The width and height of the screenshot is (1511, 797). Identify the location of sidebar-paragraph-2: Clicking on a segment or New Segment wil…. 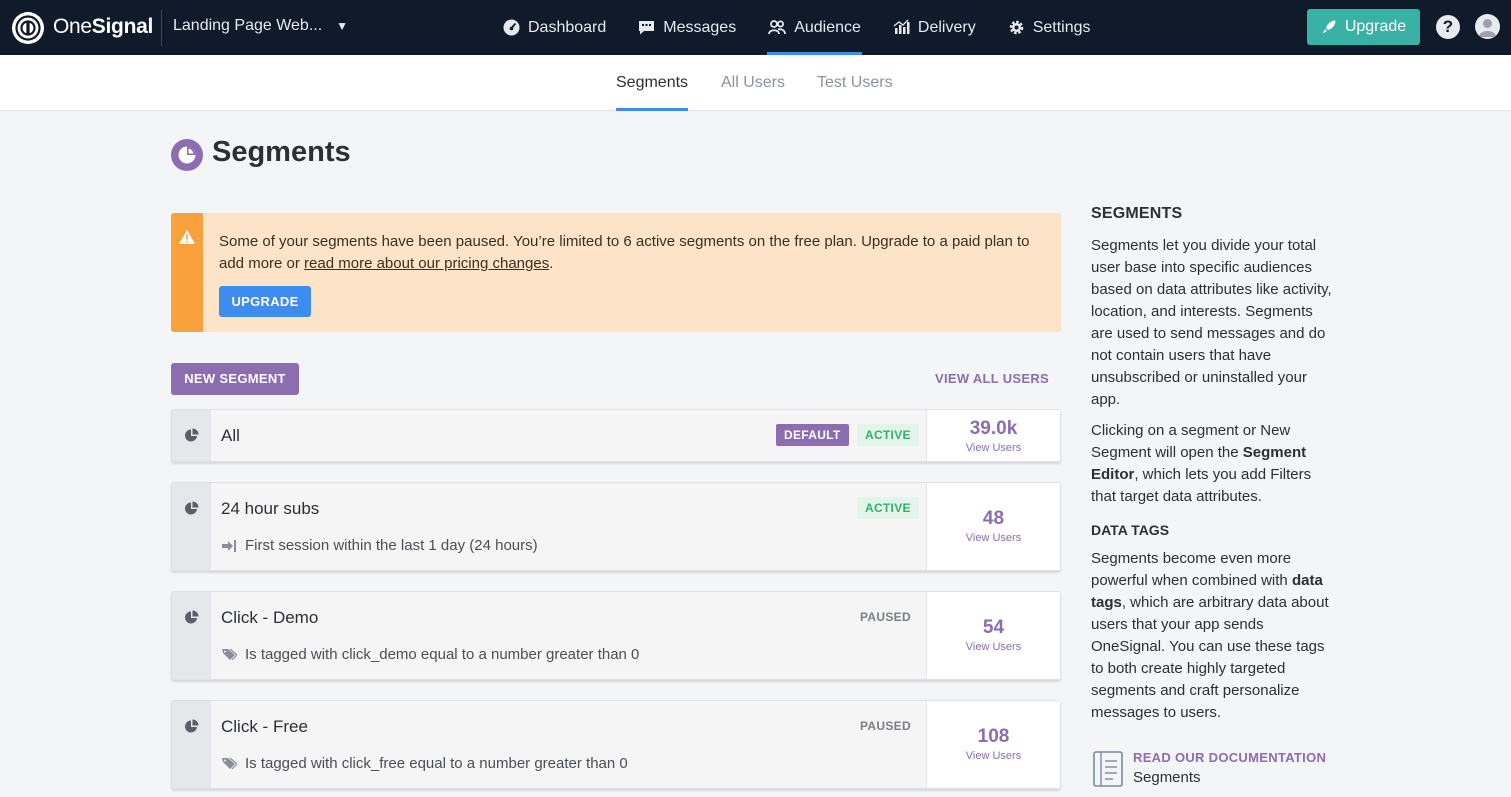
(1201, 463).